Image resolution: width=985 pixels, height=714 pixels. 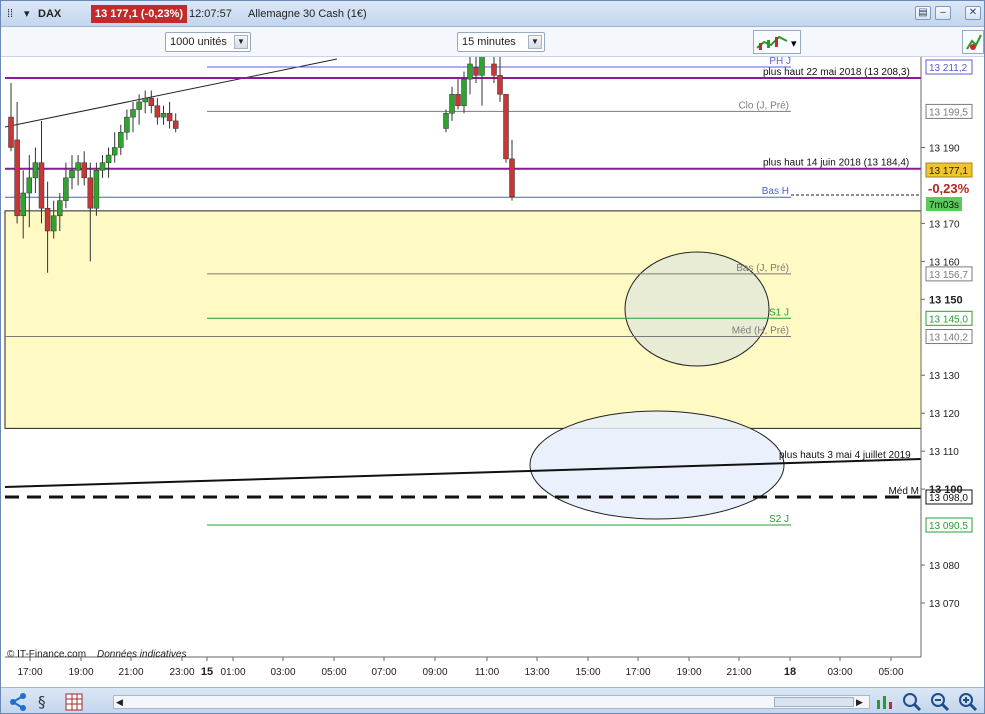 What do you see at coordinates (944, 566) in the screenshot?
I see `y-tick-label: 13 080` at bounding box center [944, 566].